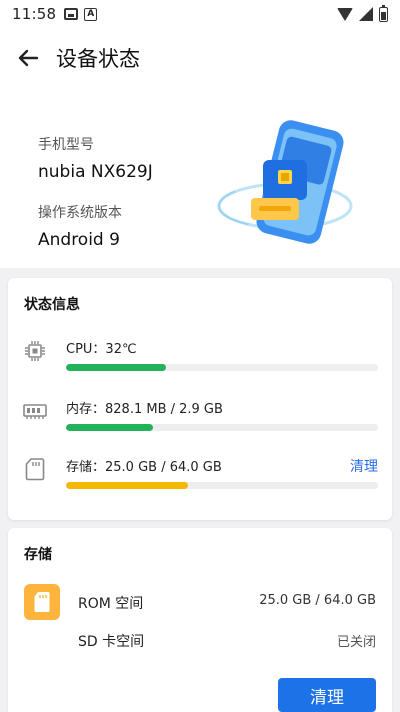  I want to click on device-info: 手机型号 nubia NX629J 操作系统版本 Android 9, so click(95, 192).